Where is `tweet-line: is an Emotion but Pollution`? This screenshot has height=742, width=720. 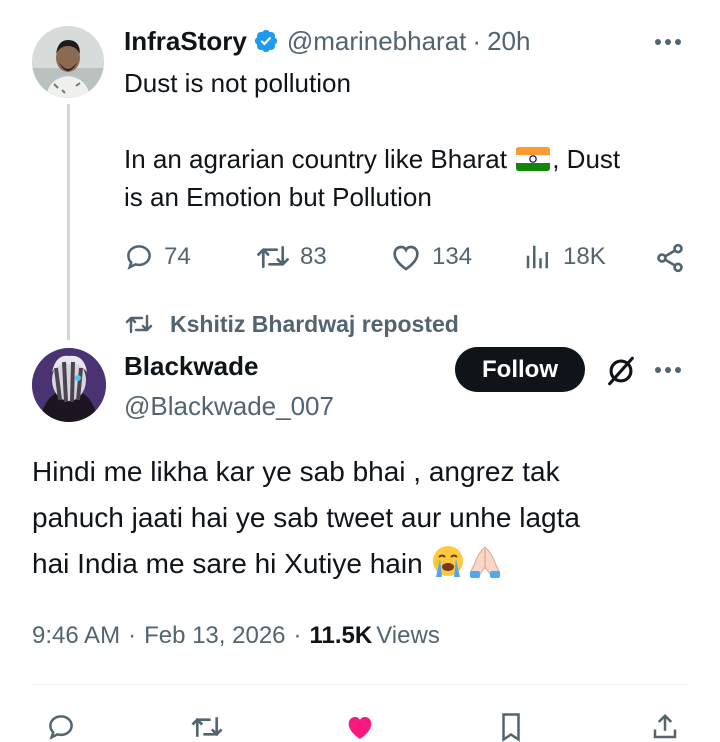 tweet-line: is an Emotion but Pollution is located at coordinates (278, 197).